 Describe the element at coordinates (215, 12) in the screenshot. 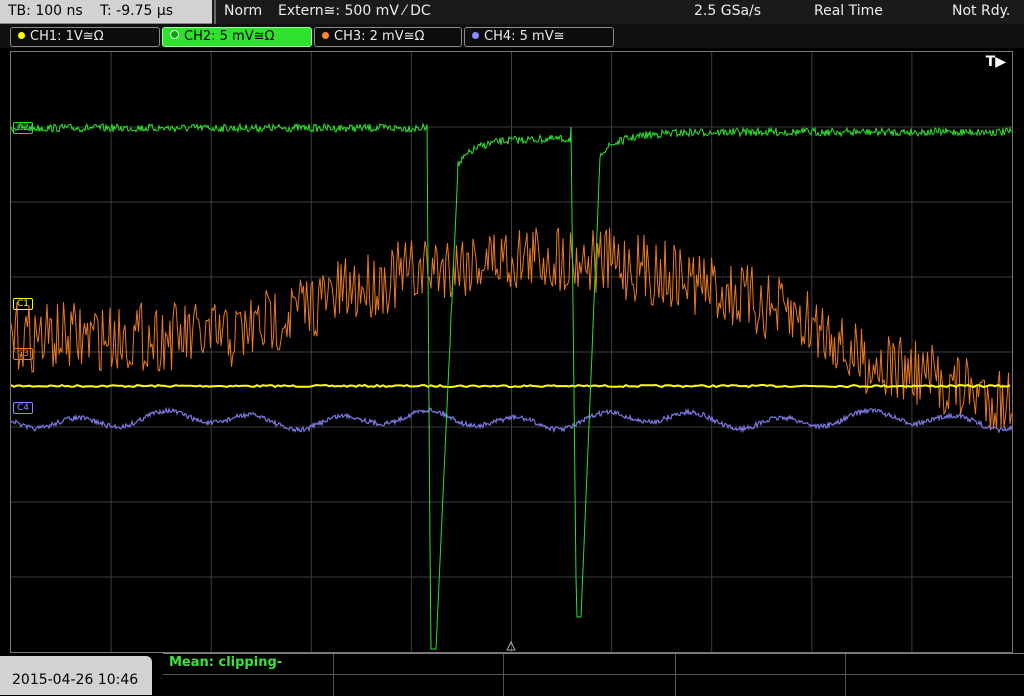

I see `separator` at that location.